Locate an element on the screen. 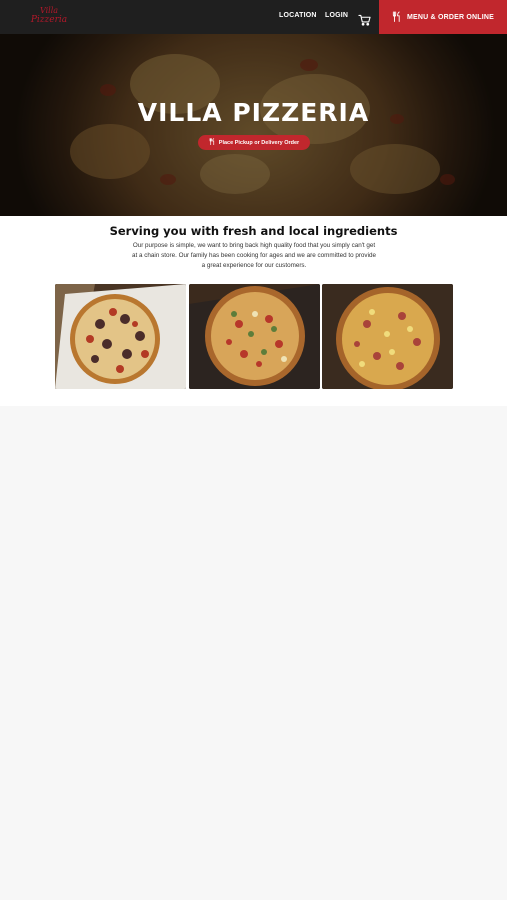 This screenshot has width=507, height=900. brand-logo: Villa Pizzeria is located at coordinates (49, 17).